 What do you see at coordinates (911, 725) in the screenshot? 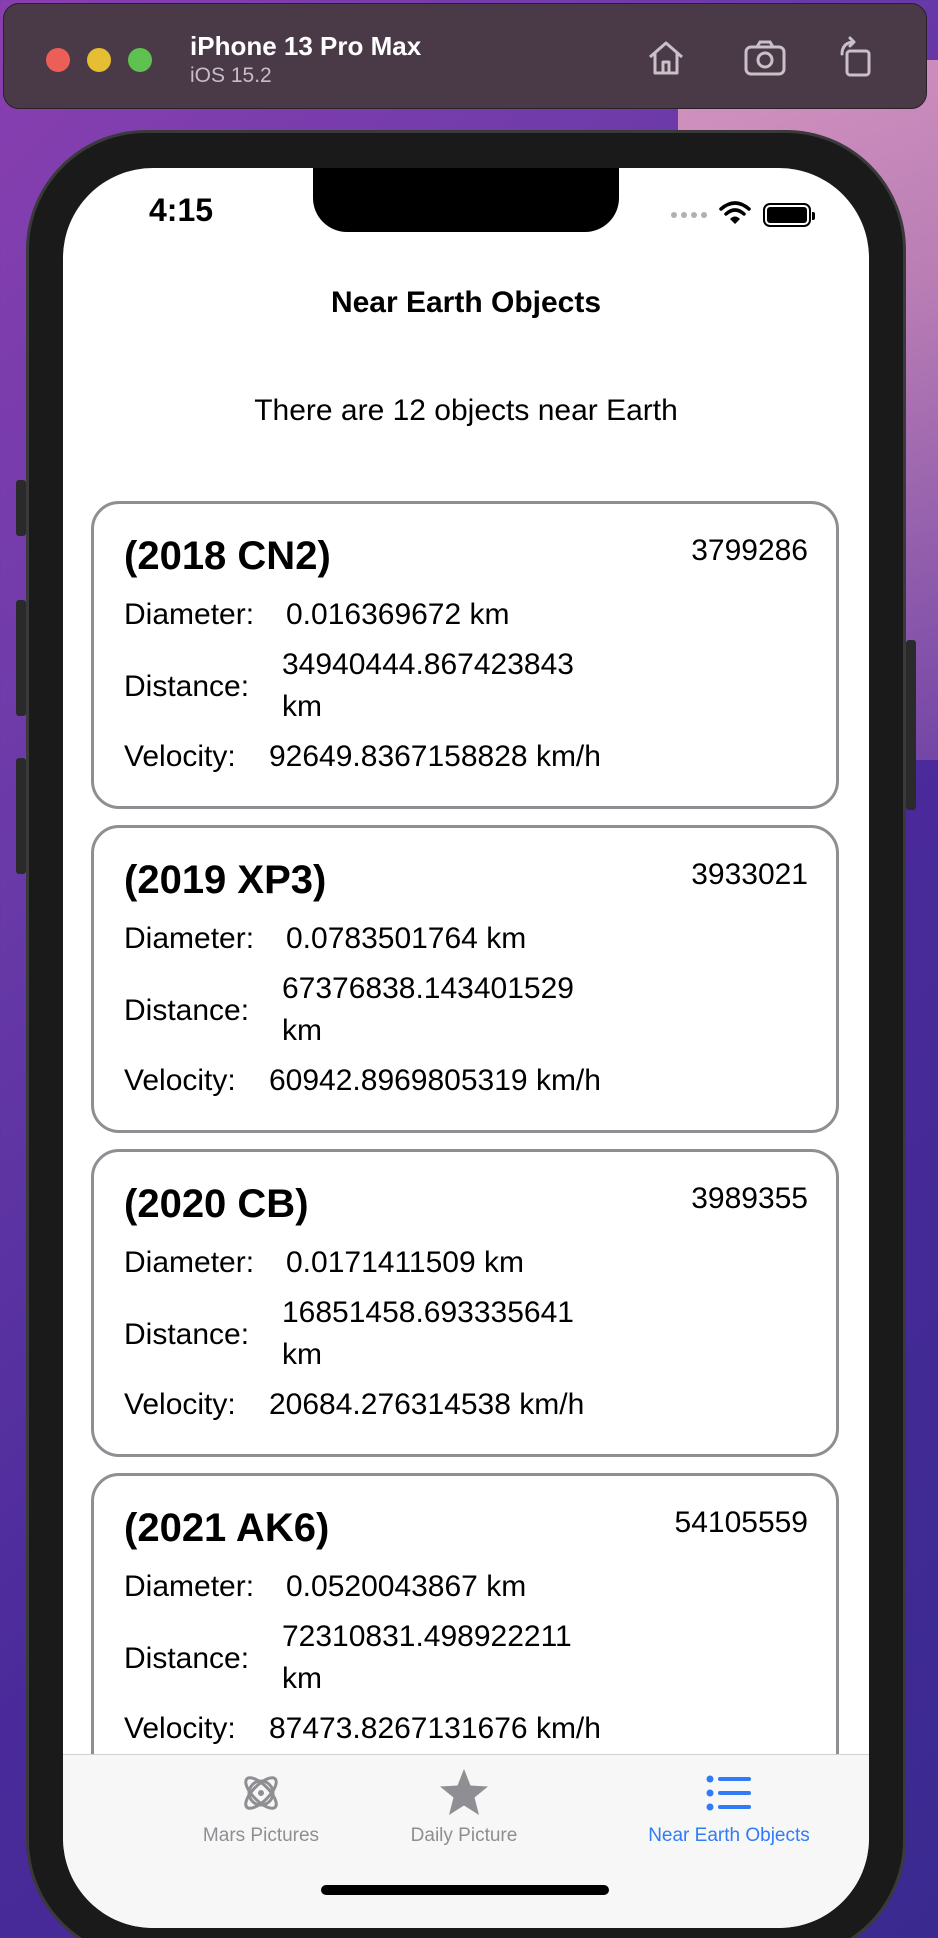
I see `power-button` at bounding box center [911, 725].